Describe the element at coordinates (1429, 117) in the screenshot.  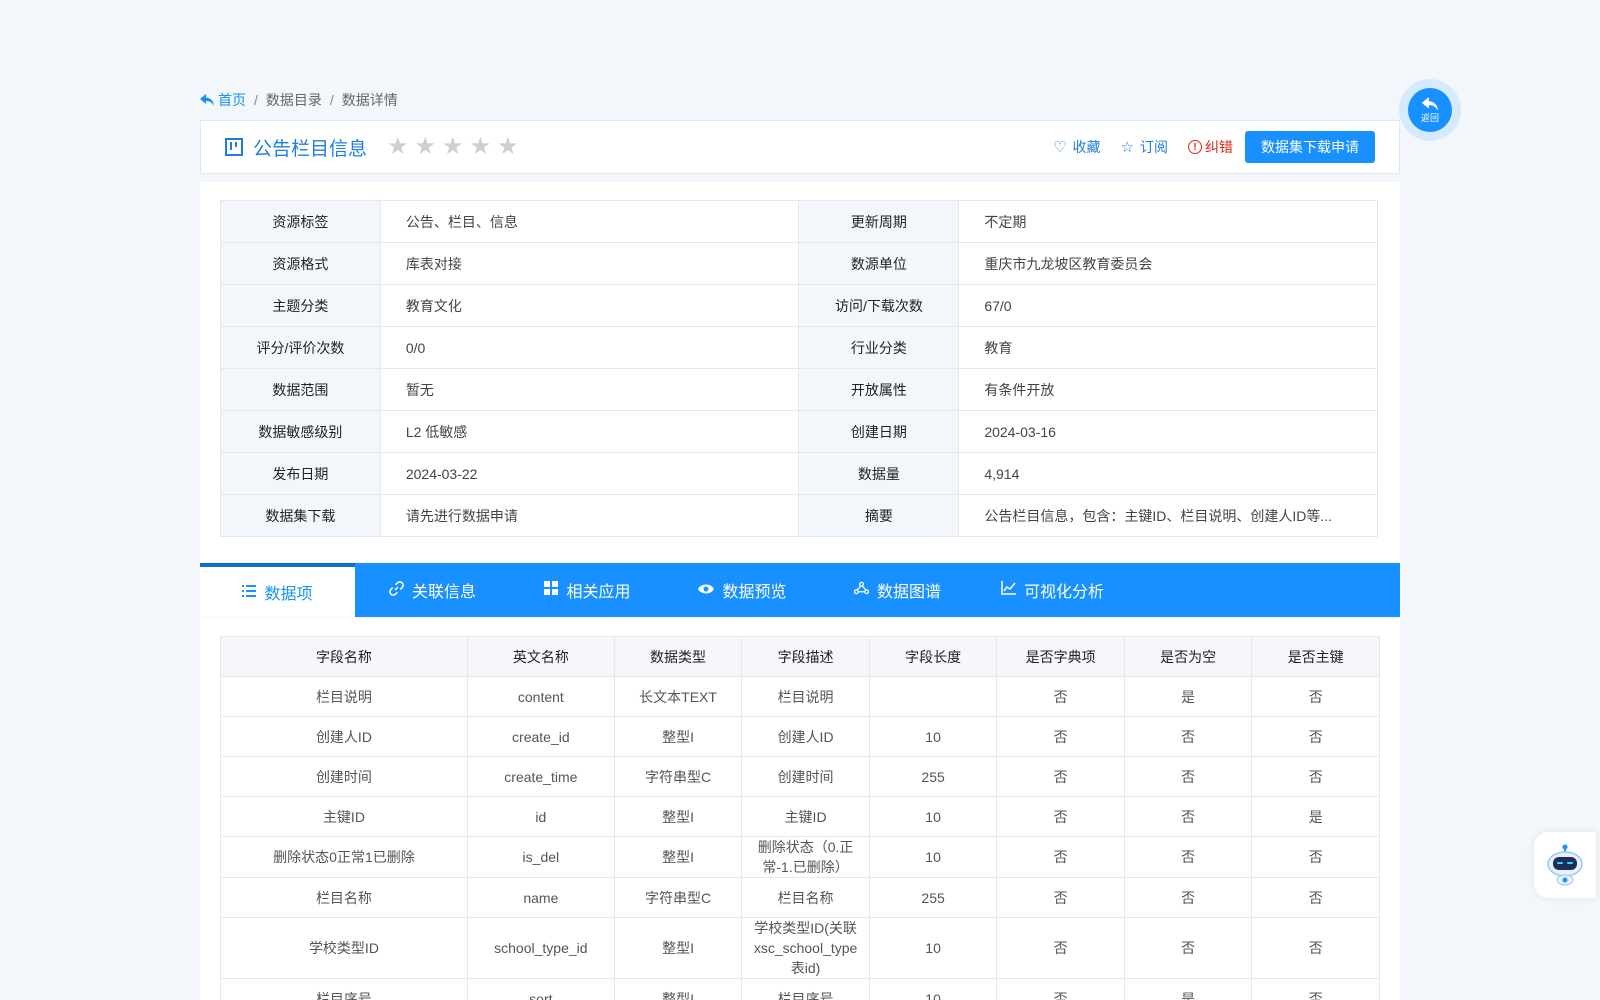
I see `back-button-label: 返回` at that location.